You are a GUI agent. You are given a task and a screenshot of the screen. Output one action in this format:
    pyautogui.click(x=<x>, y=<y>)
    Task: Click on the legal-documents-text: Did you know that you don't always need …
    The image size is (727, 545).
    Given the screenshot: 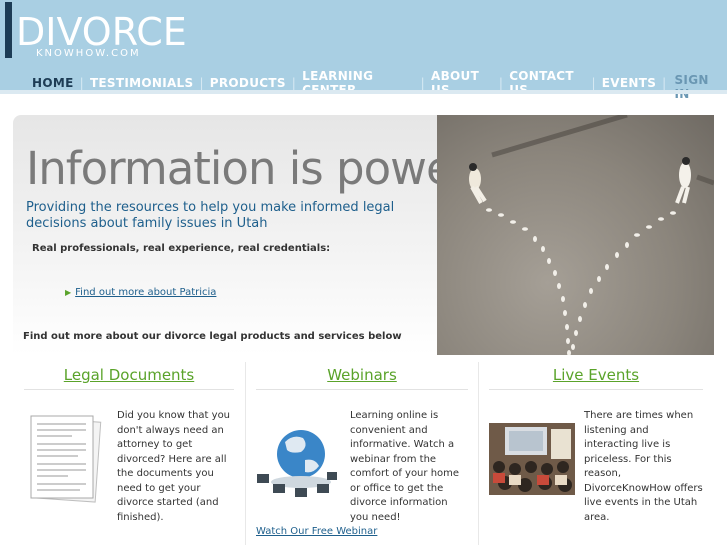 What is the action you would take?
    pyautogui.click(x=174, y=466)
    